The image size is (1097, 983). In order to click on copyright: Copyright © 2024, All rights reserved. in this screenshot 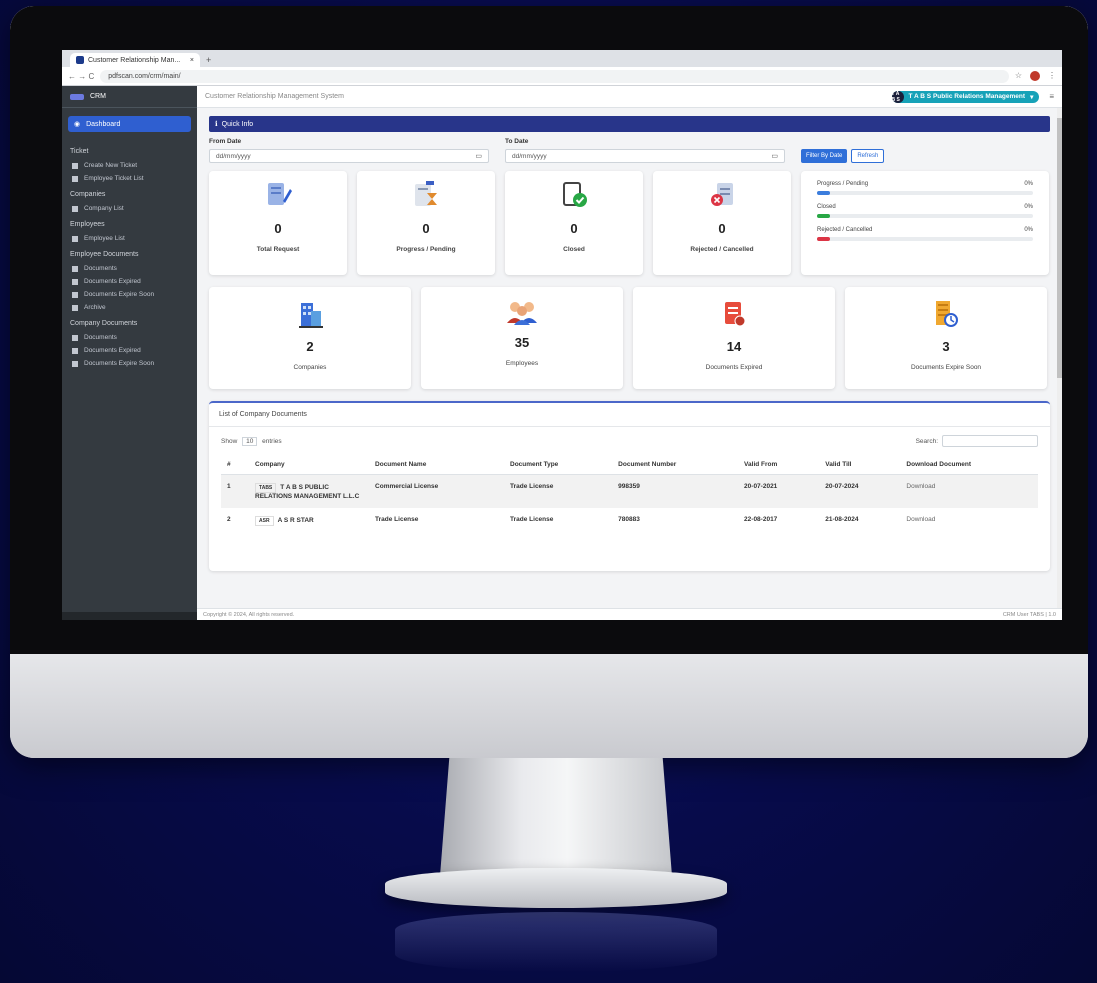, I will do `click(249, 614)`.